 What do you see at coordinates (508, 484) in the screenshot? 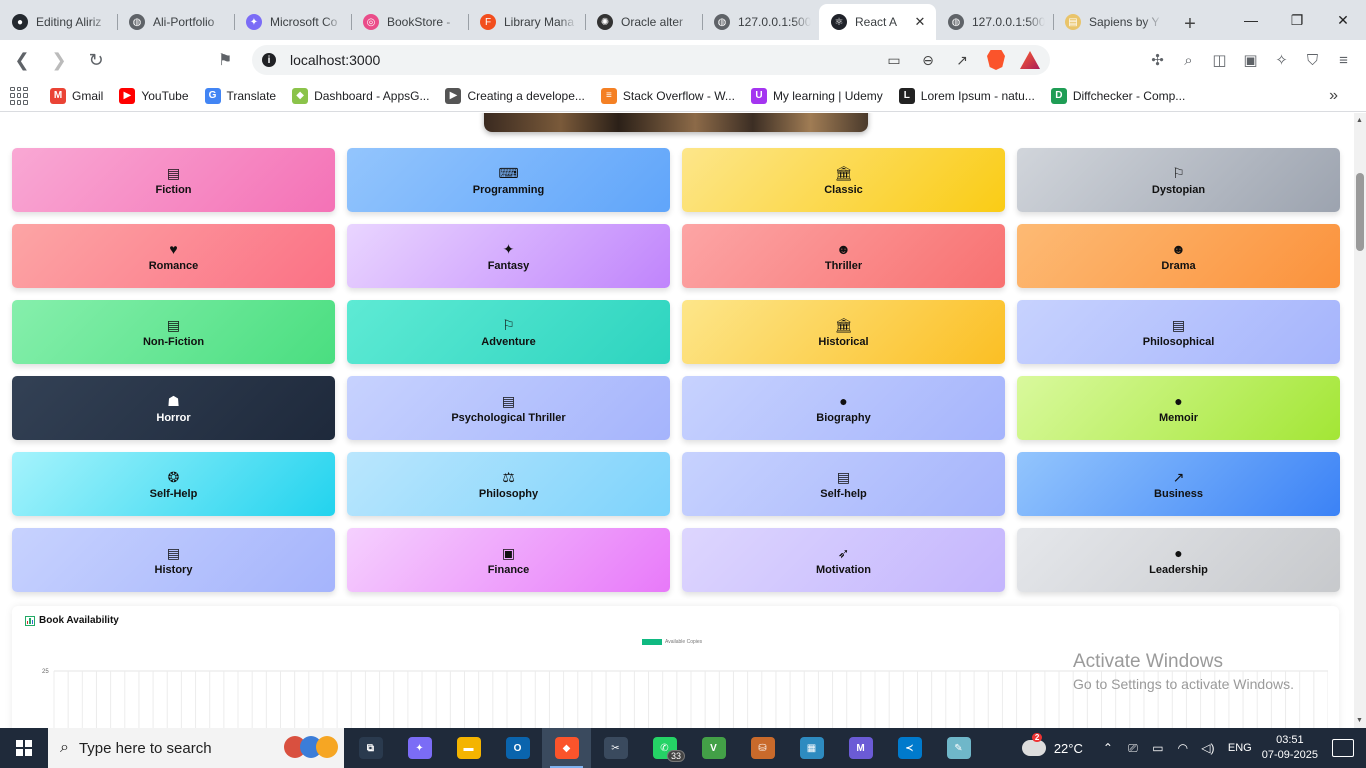
I see `genre-card: ⚖ Philosophy` at bounding box center [508, 484].